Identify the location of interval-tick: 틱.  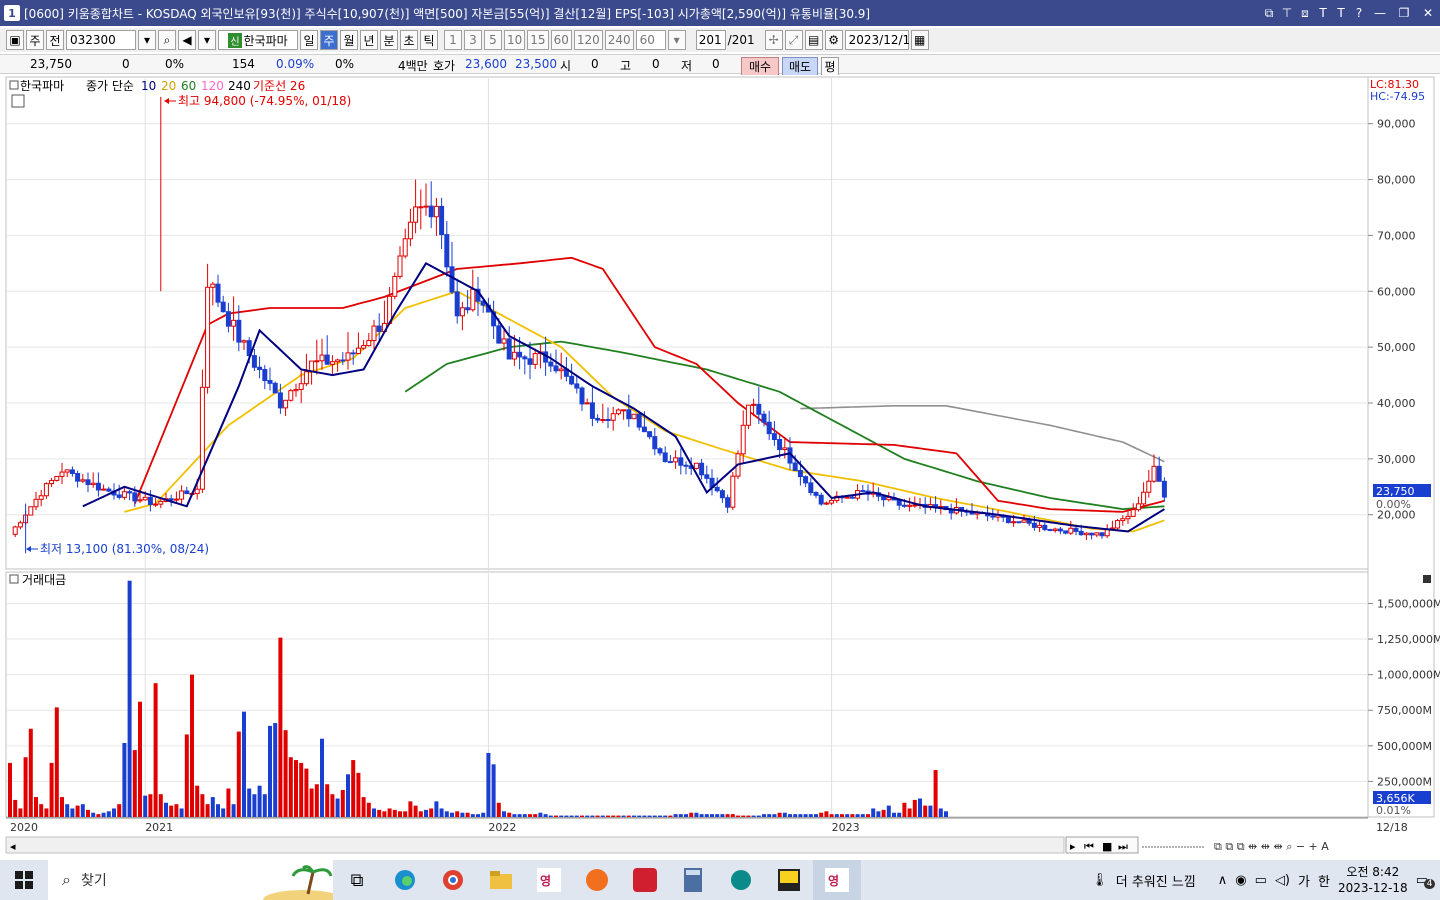
(429, 40).